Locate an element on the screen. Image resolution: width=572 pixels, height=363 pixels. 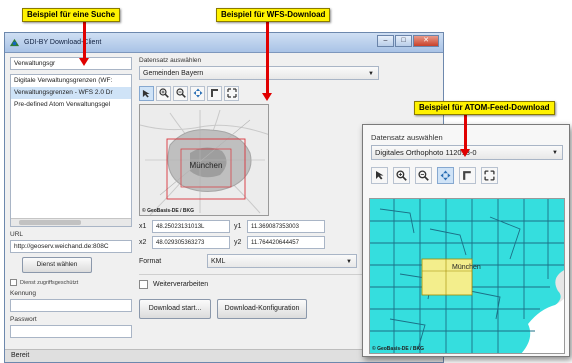
format-select: KML ▼ is located at coordinates (282, 261).